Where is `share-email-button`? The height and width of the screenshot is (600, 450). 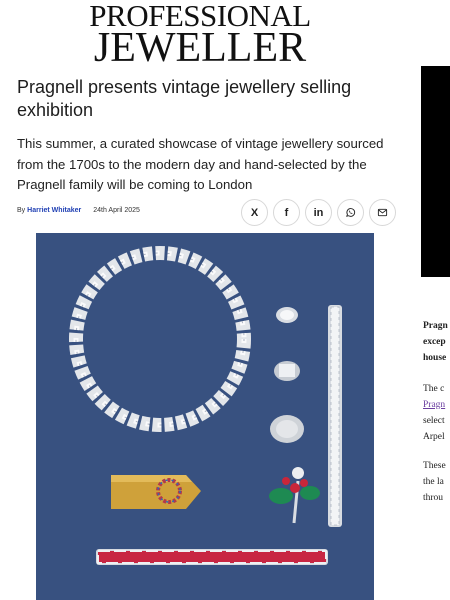
share-email-button is located at coordinates (382, 212).